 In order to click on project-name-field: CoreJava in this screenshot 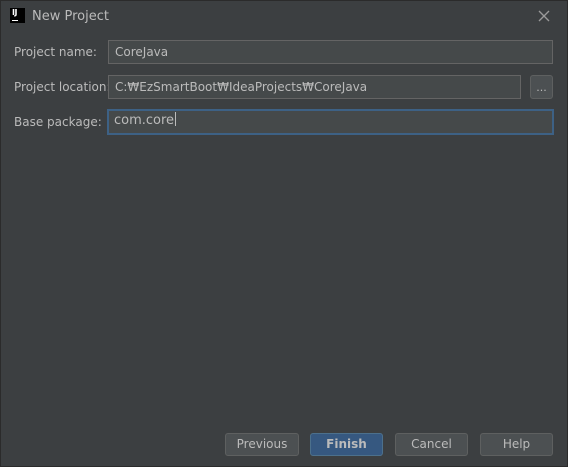, I will do `click(330, 52)`.